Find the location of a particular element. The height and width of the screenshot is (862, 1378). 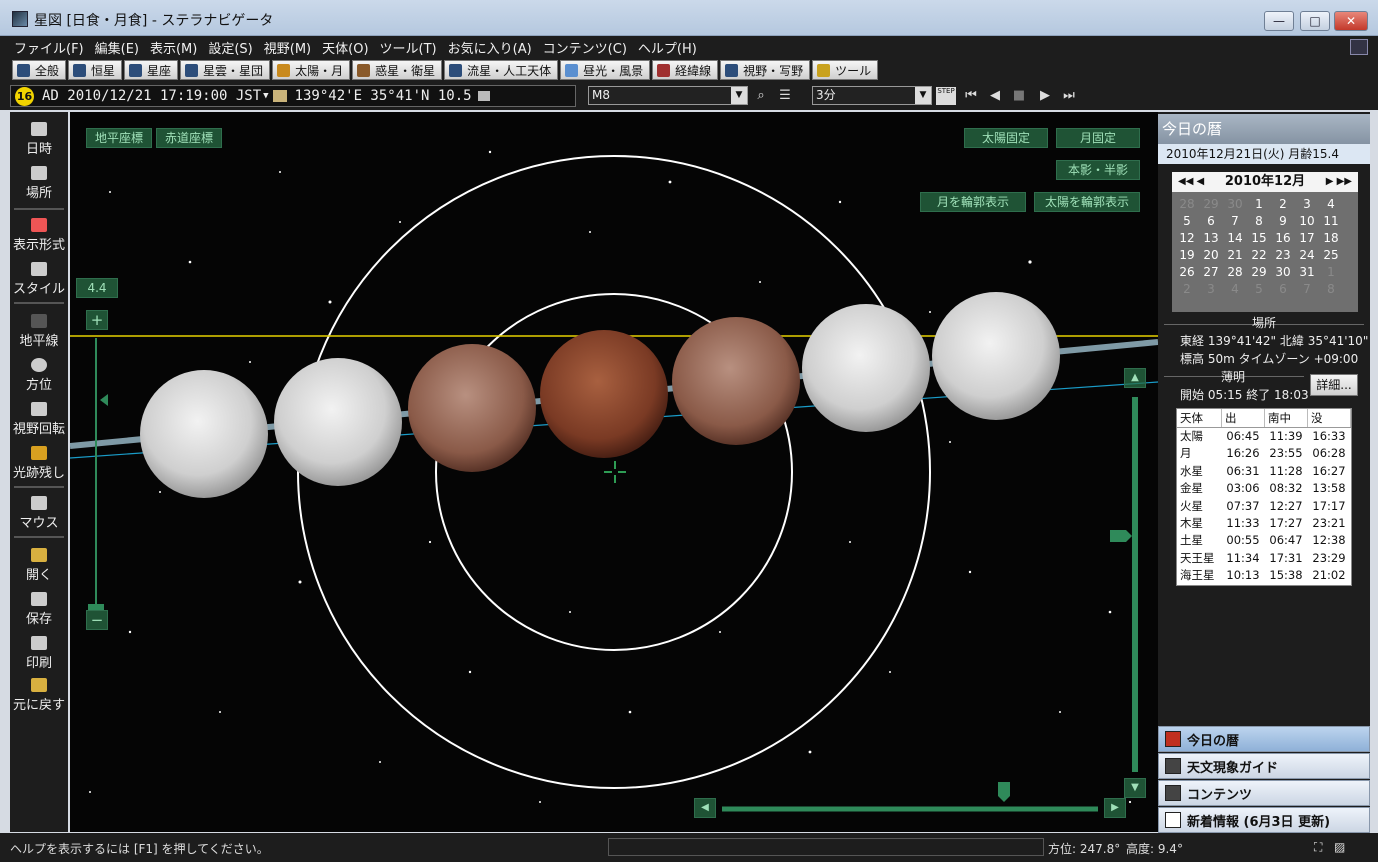

calendar-day: 24 is located at coordinates (1307, 255).